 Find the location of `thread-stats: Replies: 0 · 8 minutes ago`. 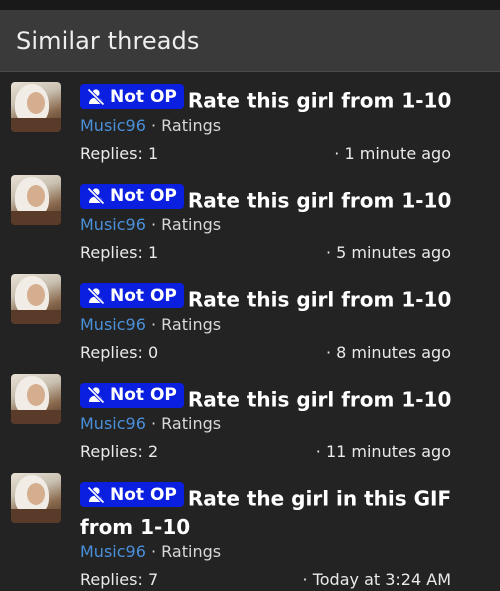

thread-stats: Replies: 0 · 8 minutes ago is located at coordinates (283, 353).